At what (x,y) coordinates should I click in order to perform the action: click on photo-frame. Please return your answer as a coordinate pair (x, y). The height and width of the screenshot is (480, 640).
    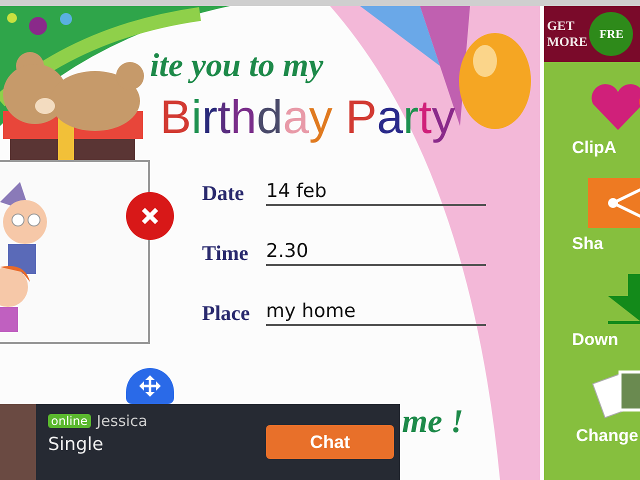
    Looking at the image, I should click on (75, 252).